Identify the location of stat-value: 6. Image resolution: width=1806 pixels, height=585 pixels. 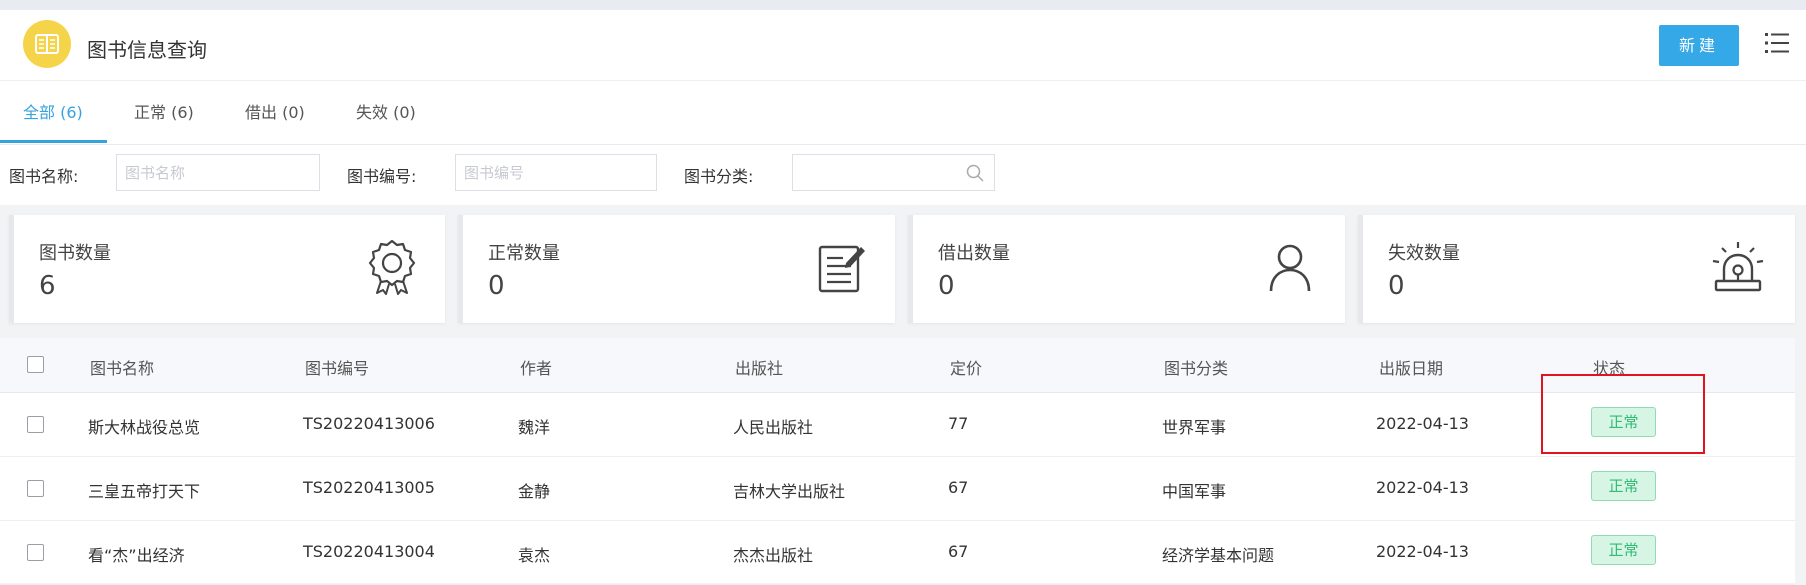
(47, 286).